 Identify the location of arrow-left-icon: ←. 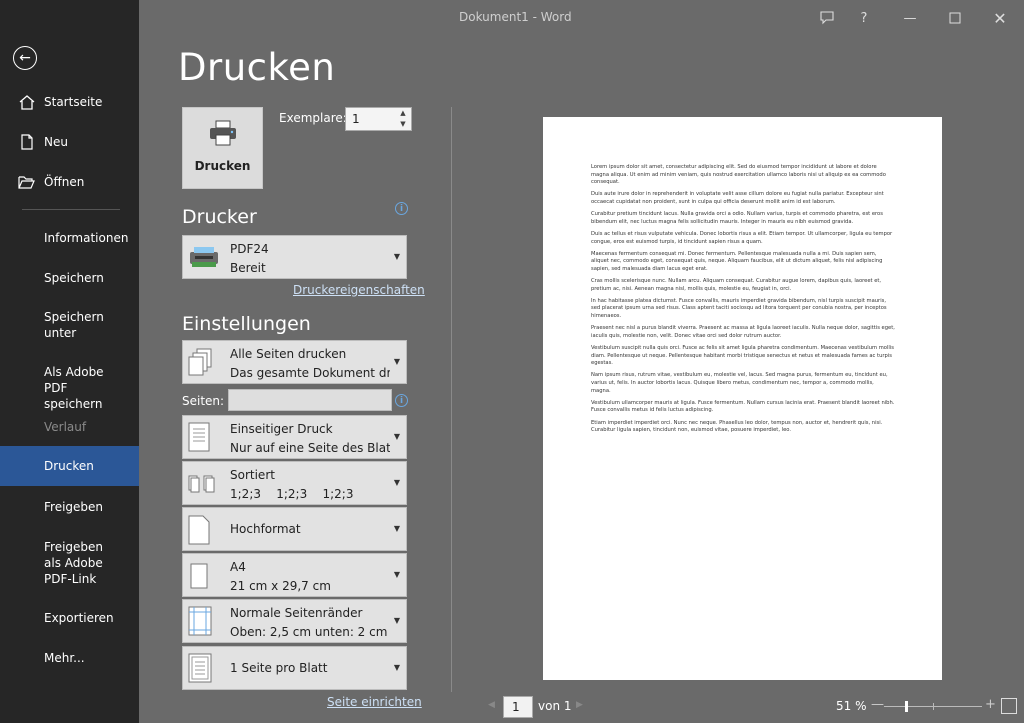
(25, 58).